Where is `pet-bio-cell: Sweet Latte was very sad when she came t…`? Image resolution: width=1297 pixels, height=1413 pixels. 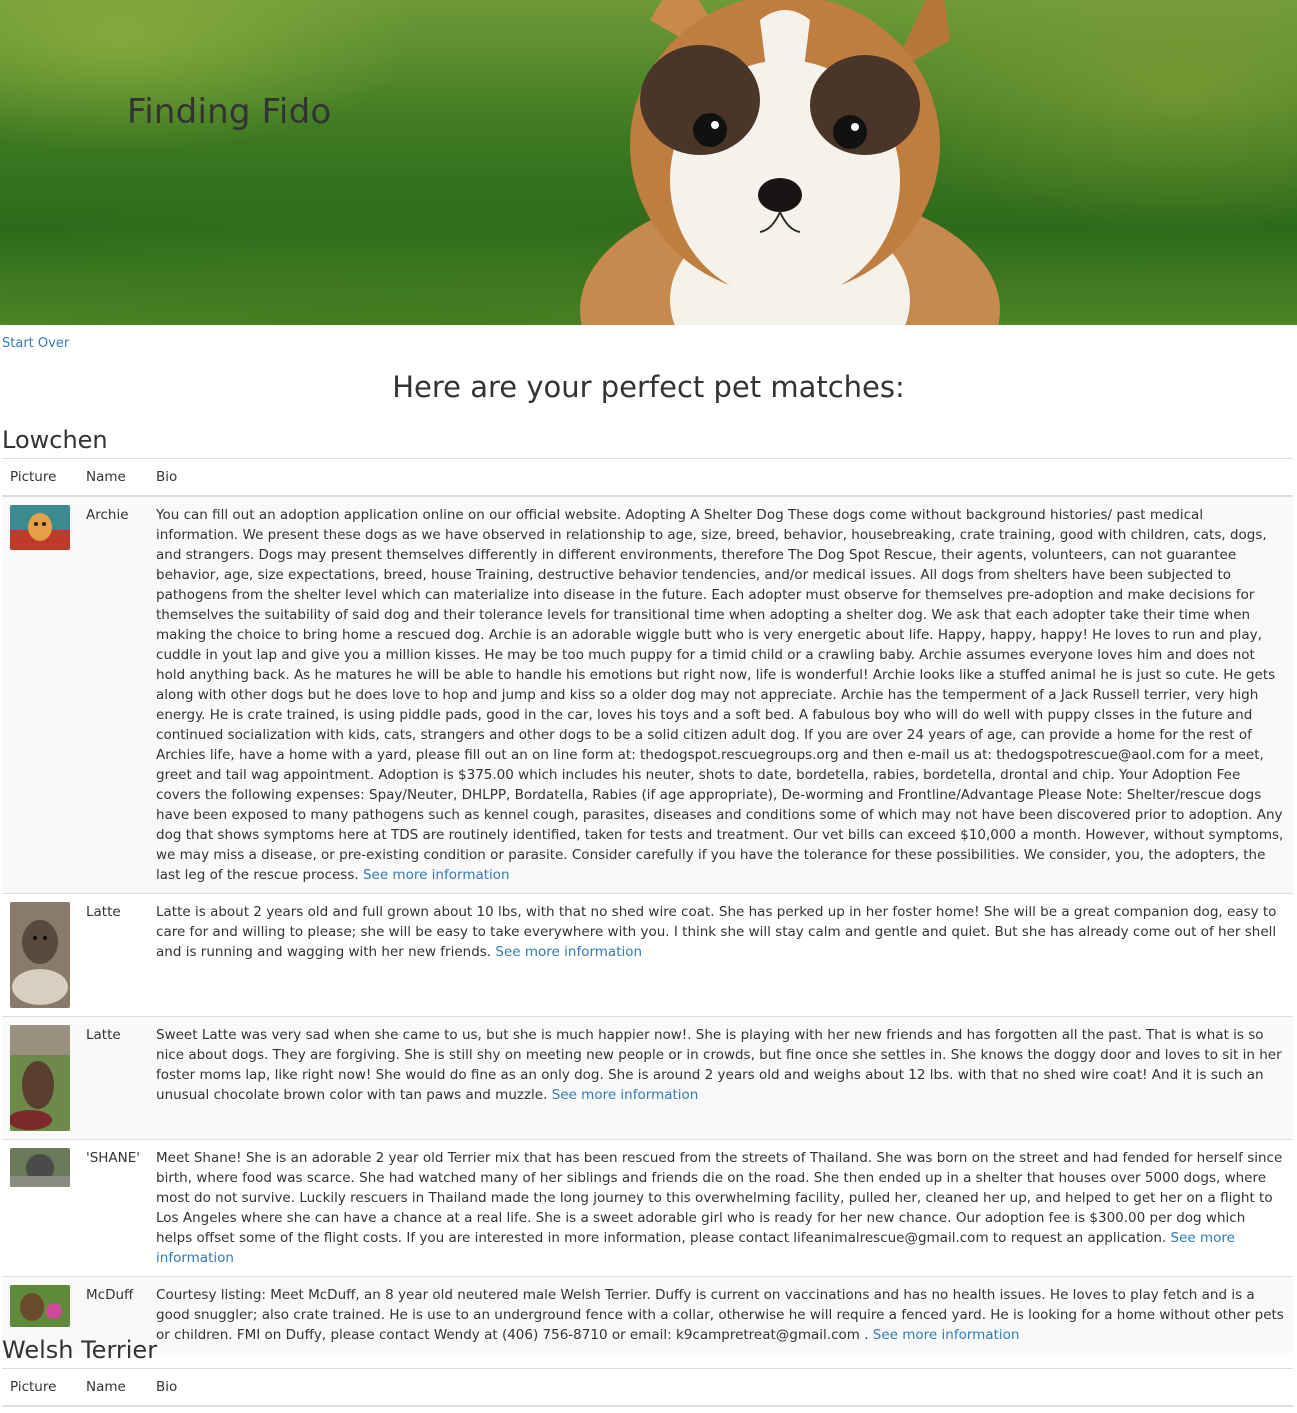
pet-bio-cell: Sweet Latte was very sad when she came t… is located at coordinates (720, 1078).